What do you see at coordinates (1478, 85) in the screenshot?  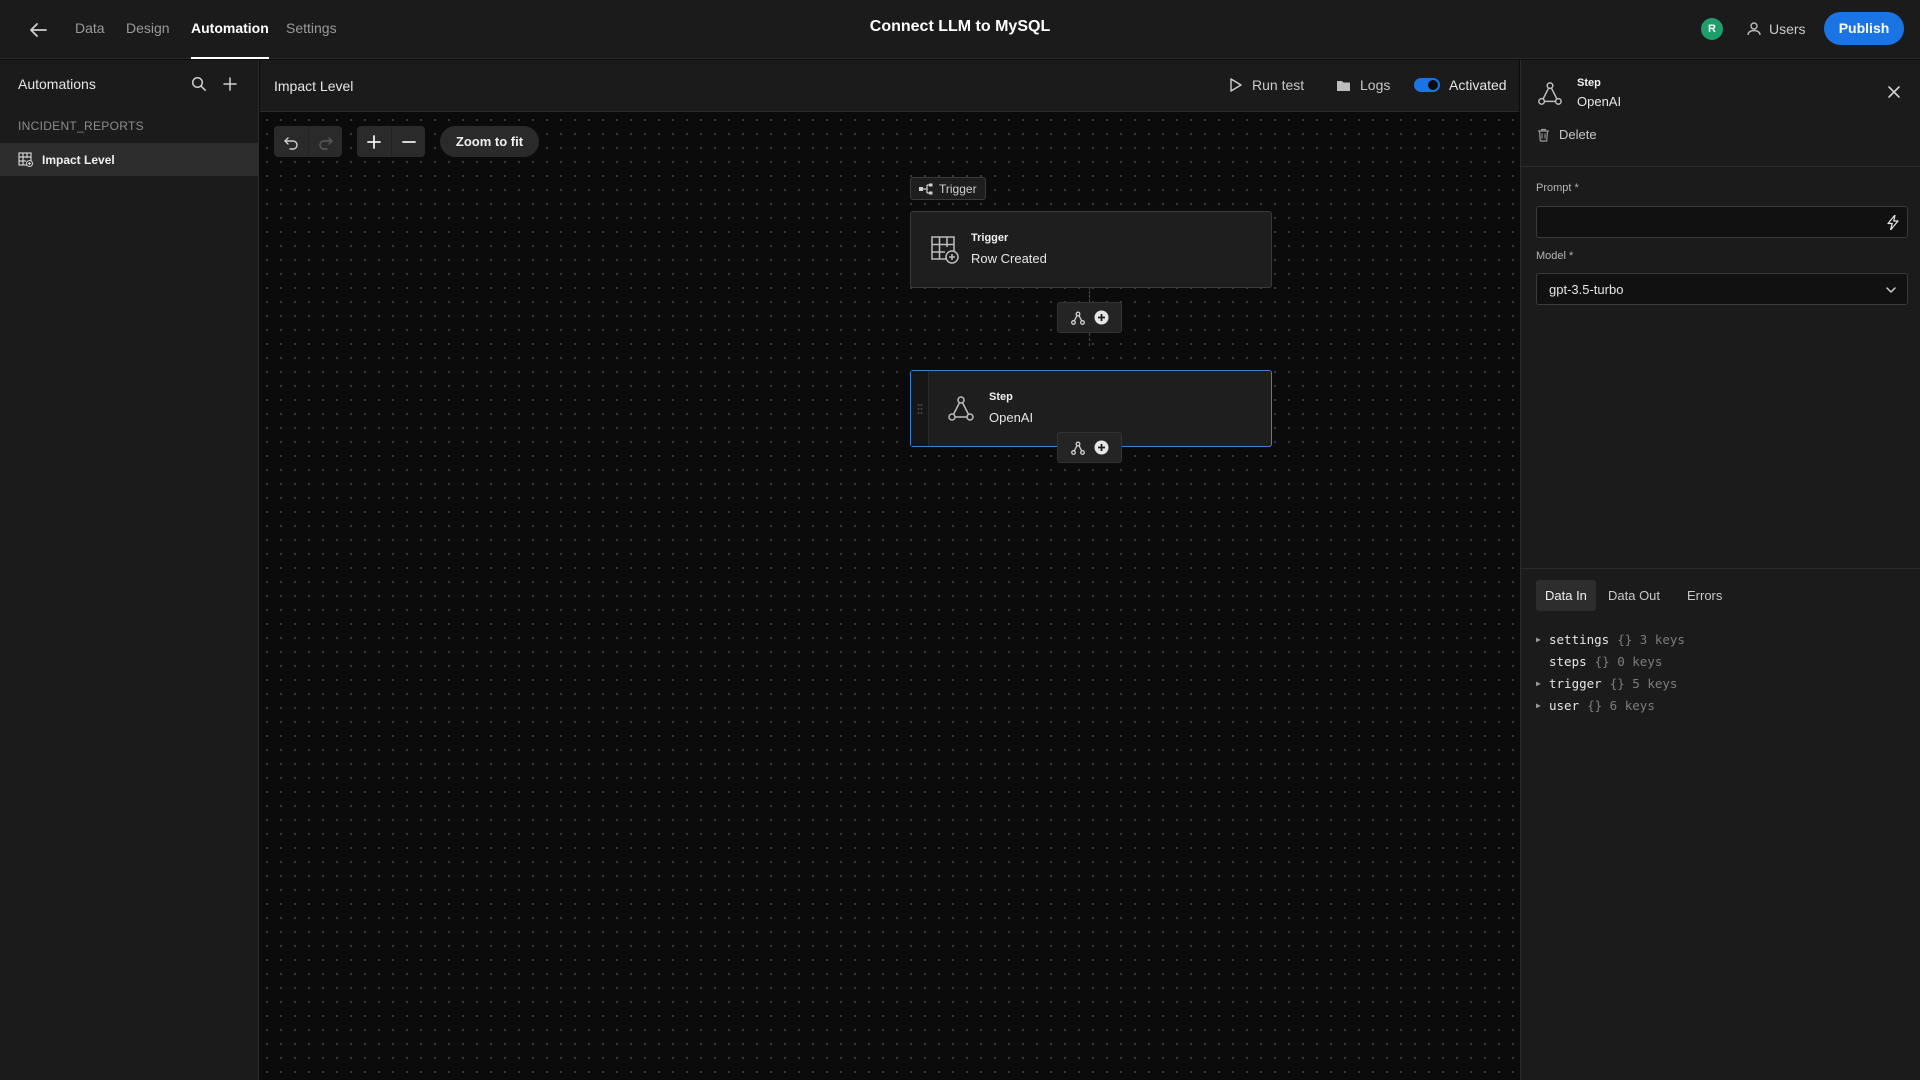 I see `activated-label: Activated` at bounding box center [1478, 85].